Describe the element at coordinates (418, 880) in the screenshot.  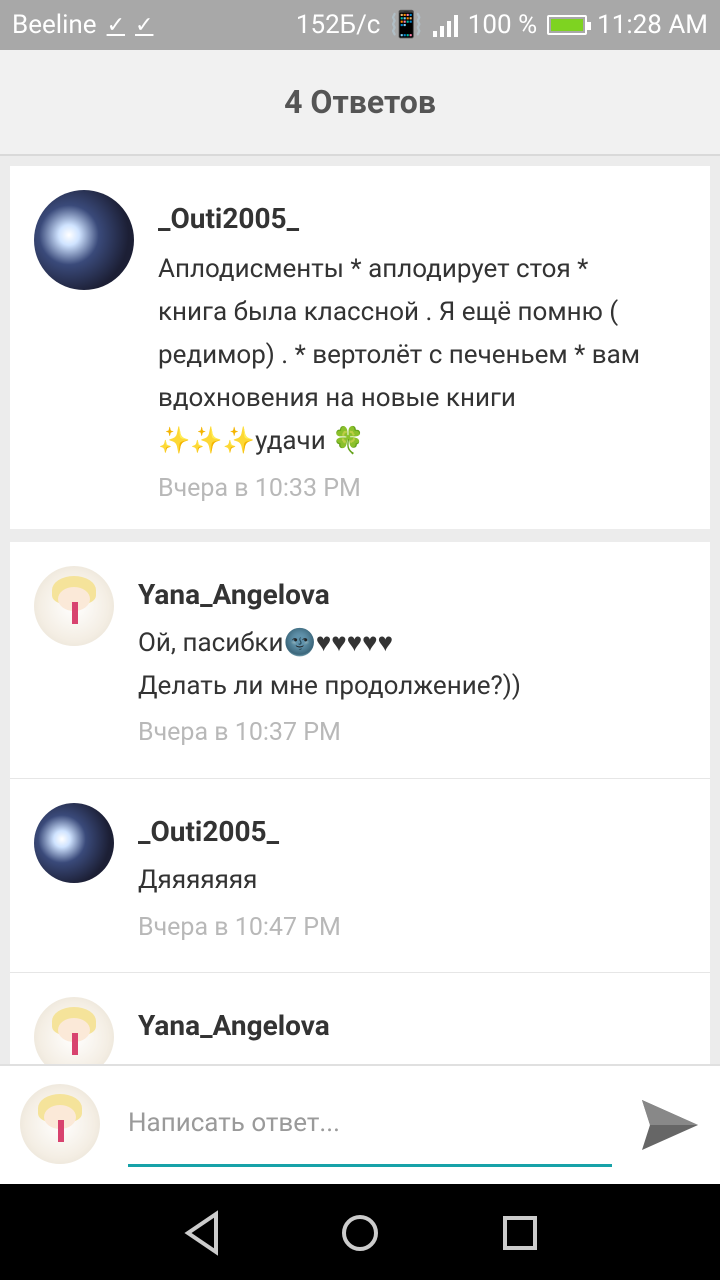
I see `reply-text: Дяяяяяяя` at that location.